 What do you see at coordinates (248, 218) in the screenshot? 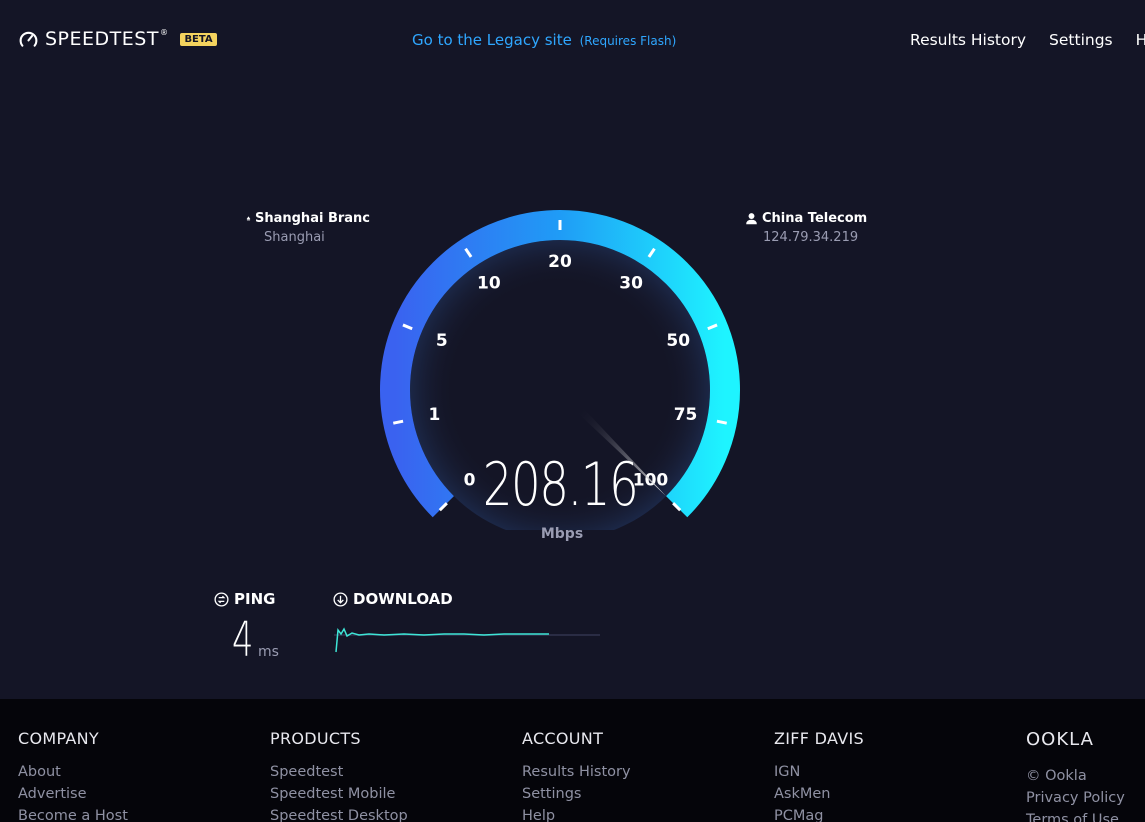
I see `server-icon` at bounding box center [248, 218].